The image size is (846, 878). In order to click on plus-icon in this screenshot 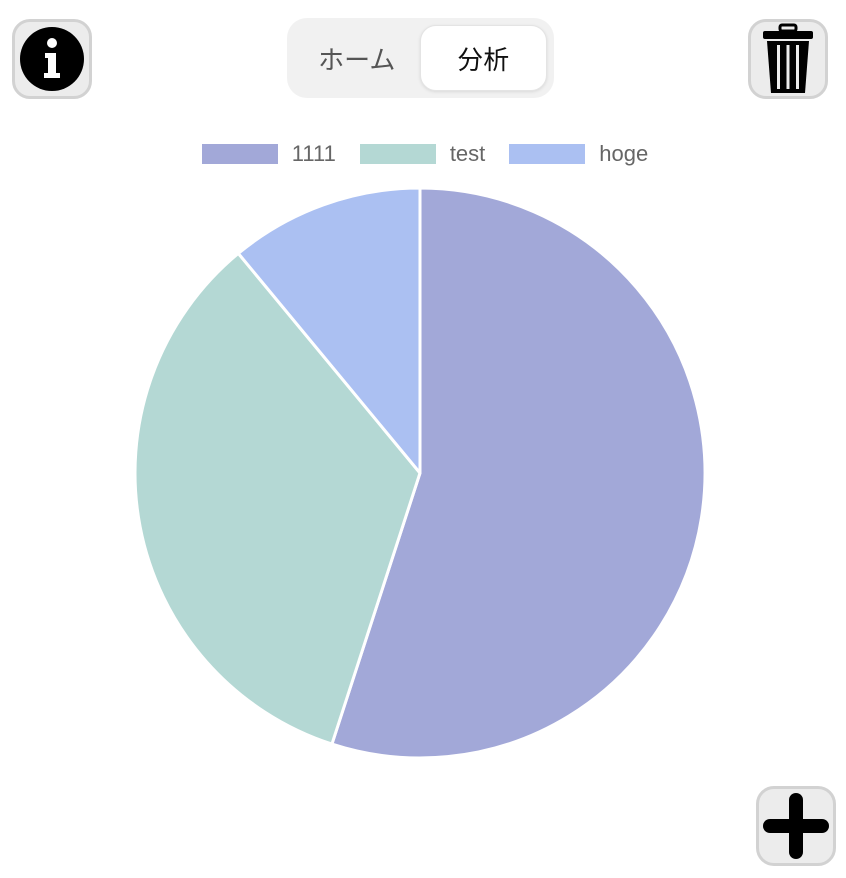, I will do `click(796, 826)`.